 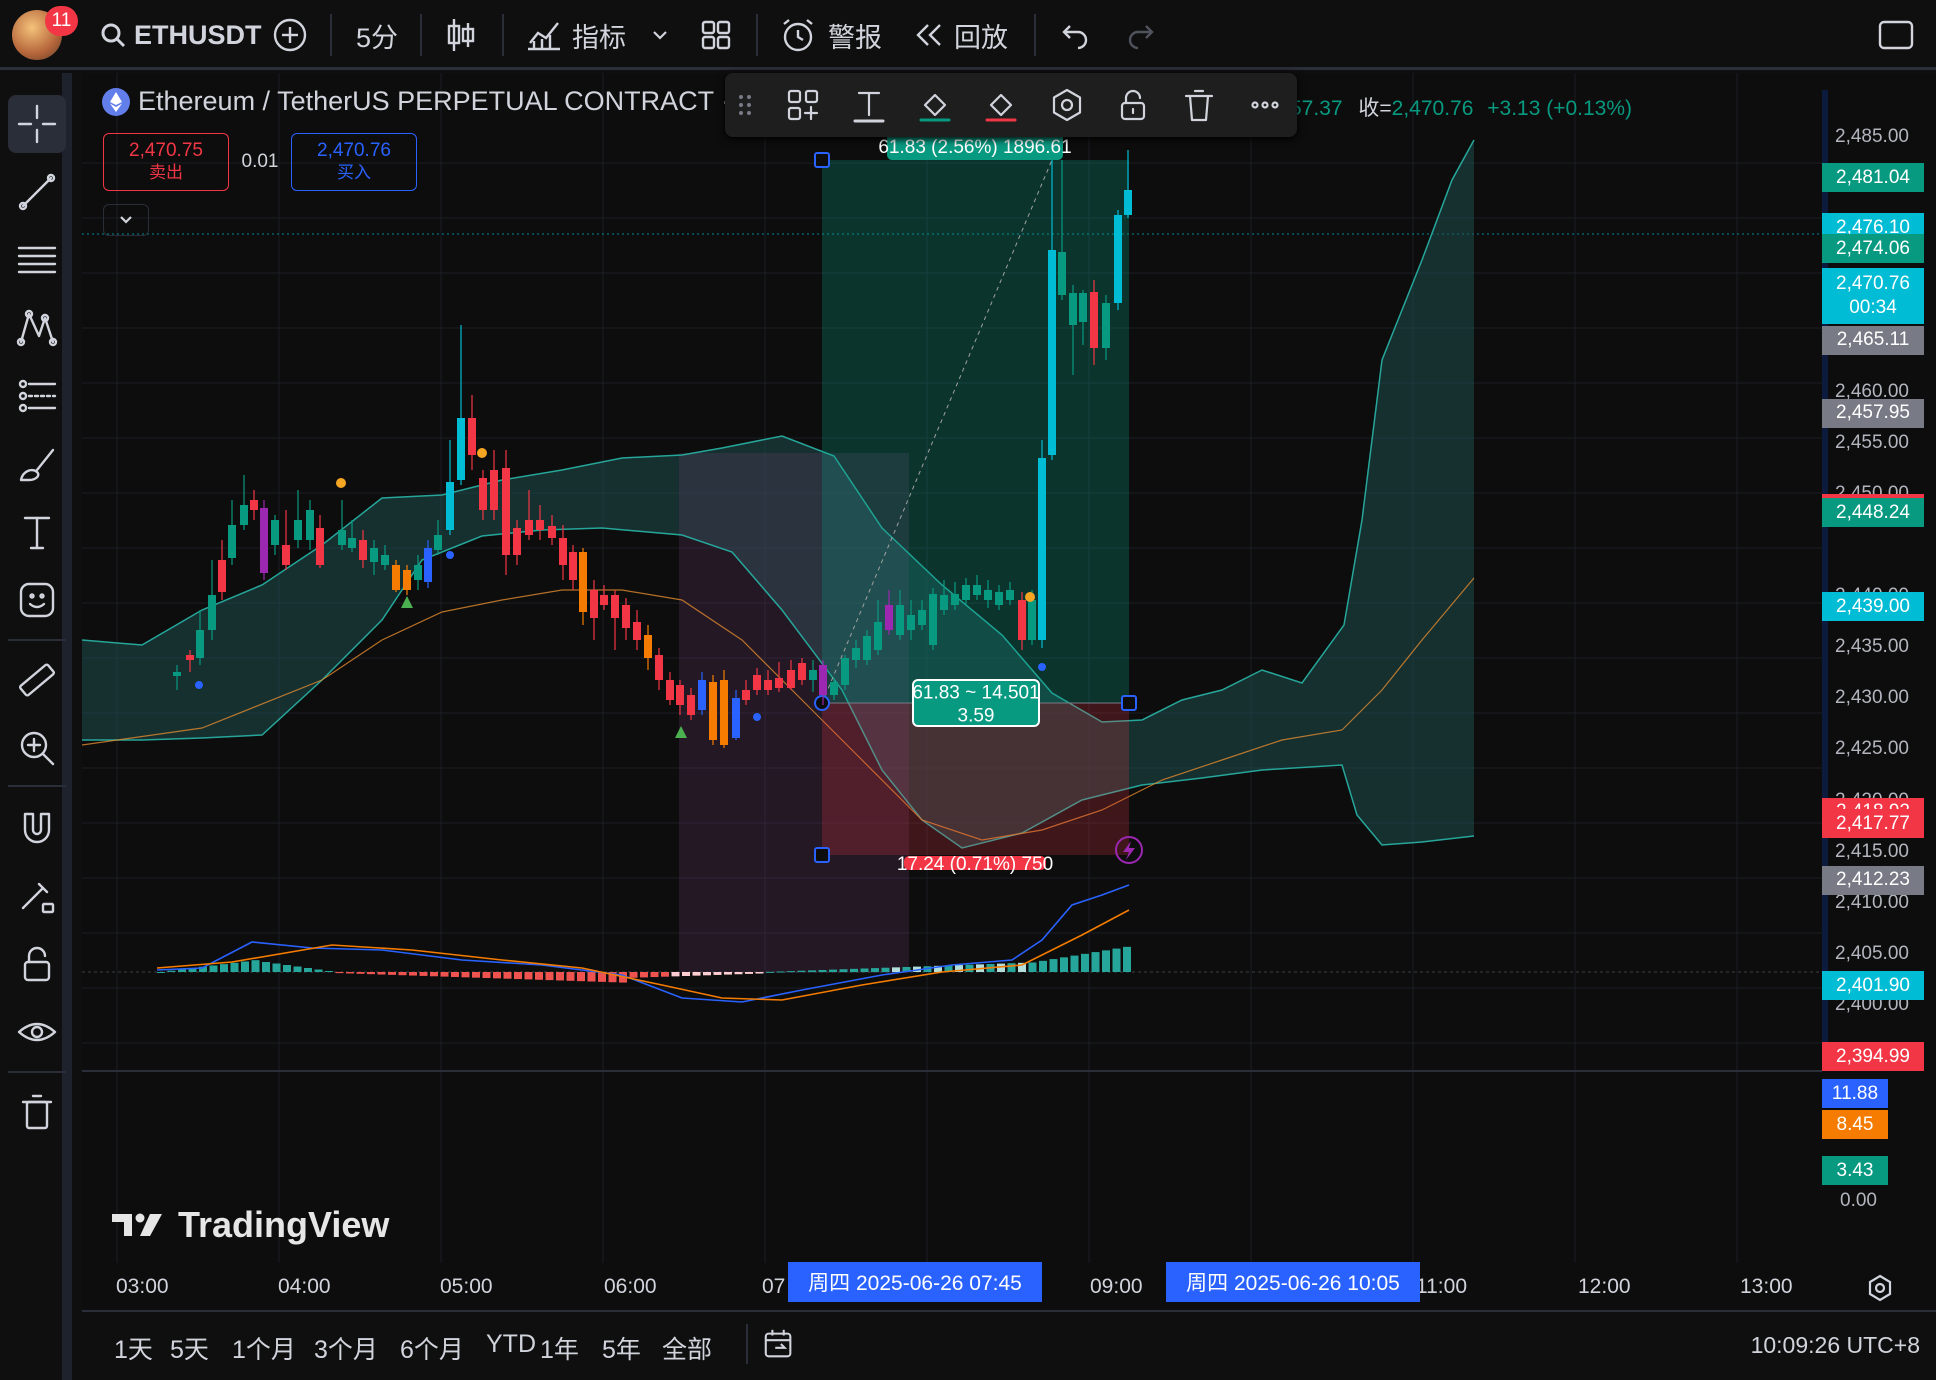 What do you see at coordinates (559, 1348) in the screenshot?
I see `timeframe-button: 1年` at bounding box center [559, 1348].